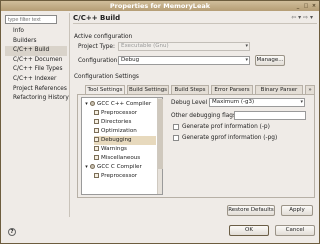 The width and height of the screenshot is (320, 244). I want to click on sidebar-item-info: Info, so click(36, 32).